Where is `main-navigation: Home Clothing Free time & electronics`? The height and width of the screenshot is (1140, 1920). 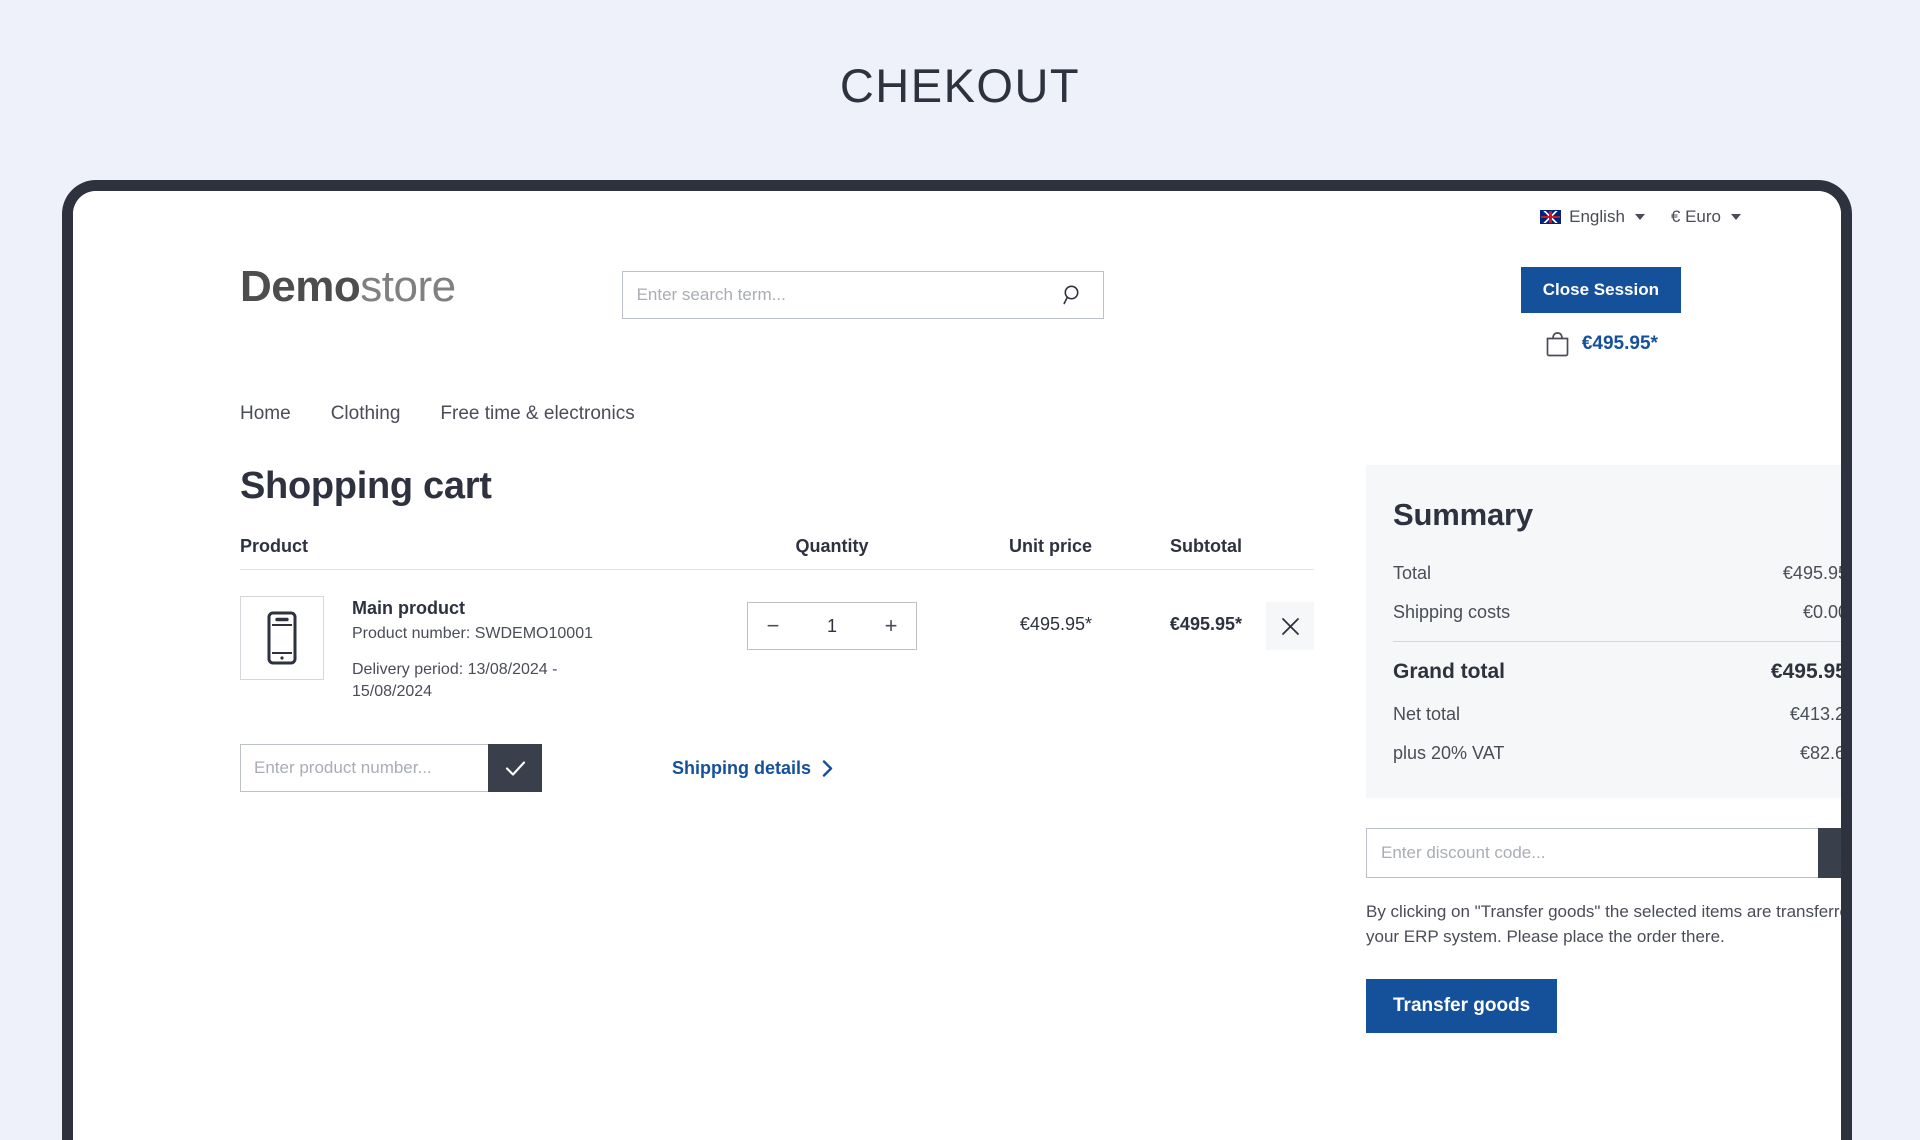
main-navigation: Home Clothing Free time & electronics is located at coordinates (957, 391).